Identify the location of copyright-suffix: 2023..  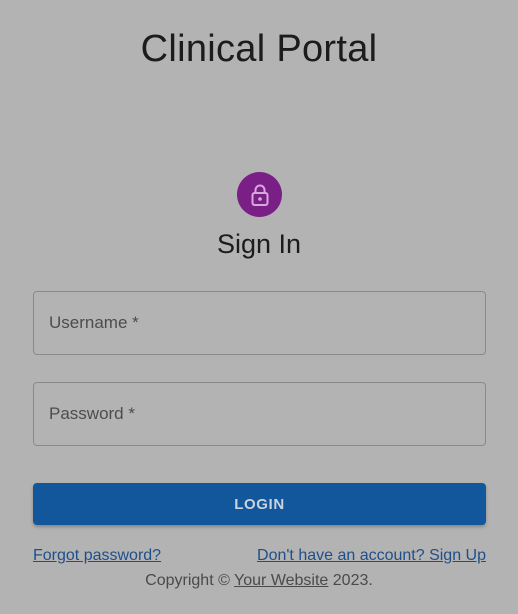
(350, 580).